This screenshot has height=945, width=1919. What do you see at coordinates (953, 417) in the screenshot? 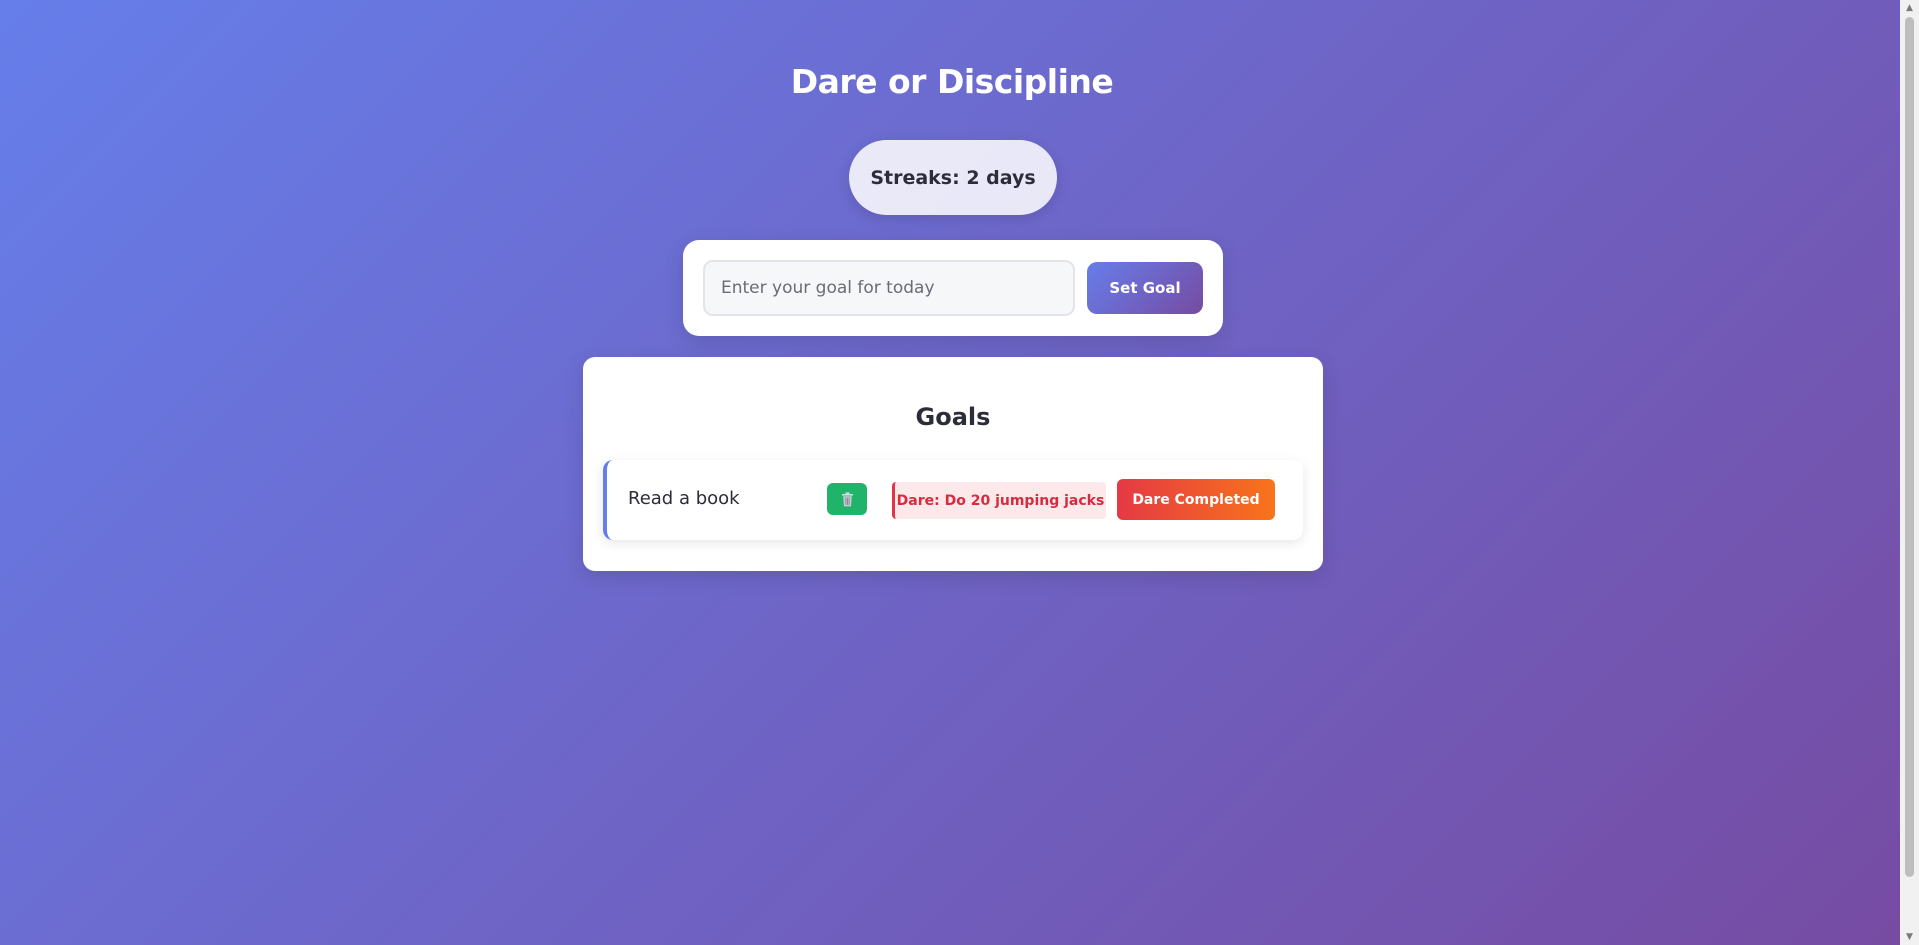
I see `goals-heading: Goals` at bounding box center [953, 417].